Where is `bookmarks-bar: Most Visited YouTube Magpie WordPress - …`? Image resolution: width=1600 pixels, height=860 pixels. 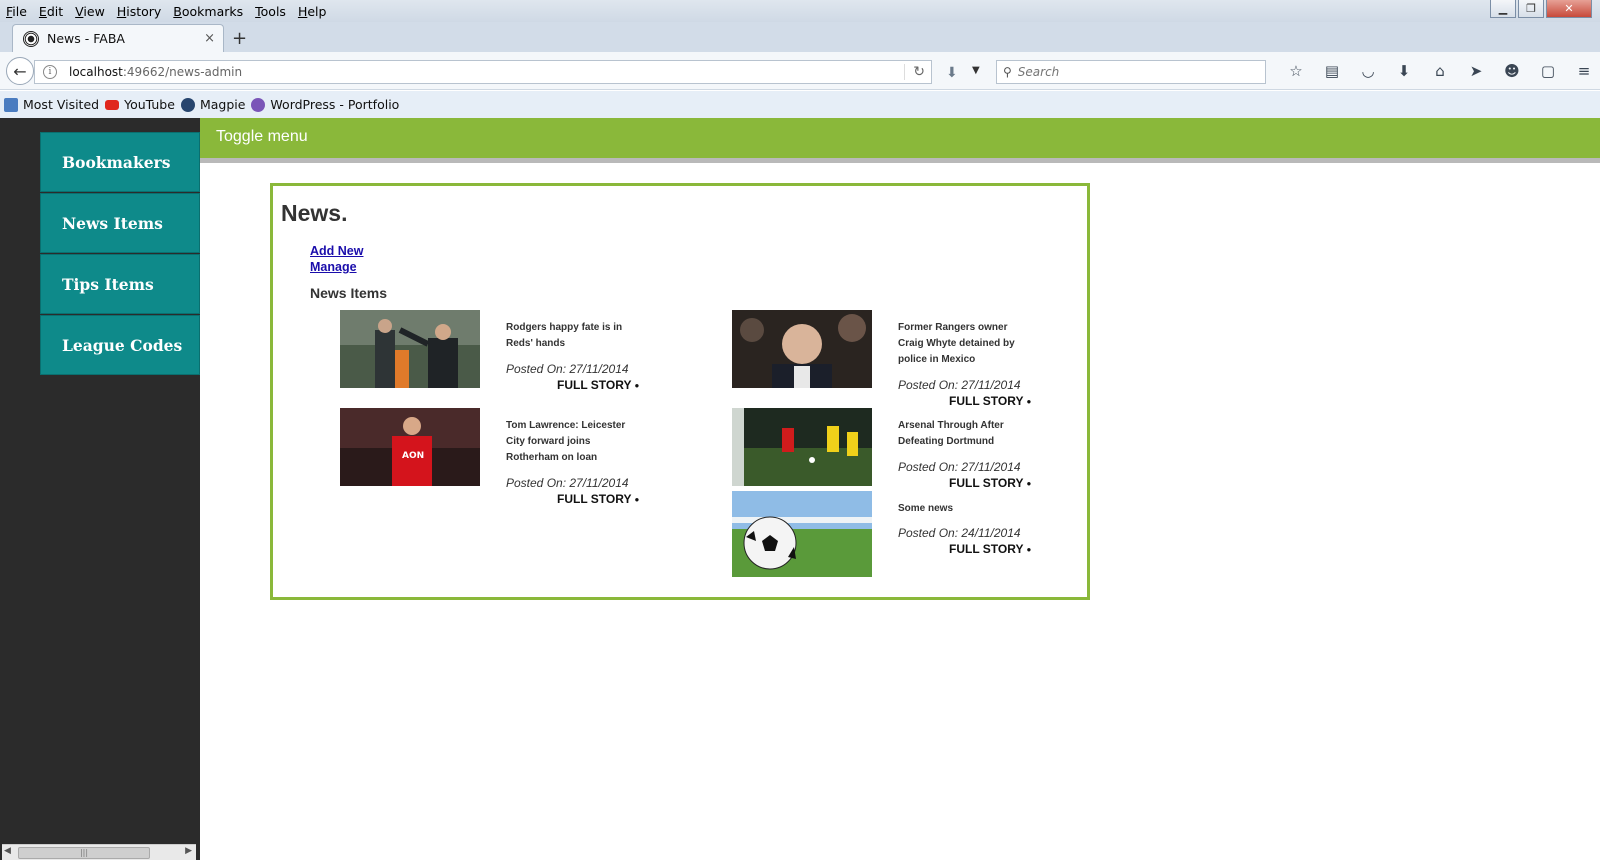
bookmarks-bar: Most Visited YouTube Magpie WordPress - … is located at coordinates (800, 104).